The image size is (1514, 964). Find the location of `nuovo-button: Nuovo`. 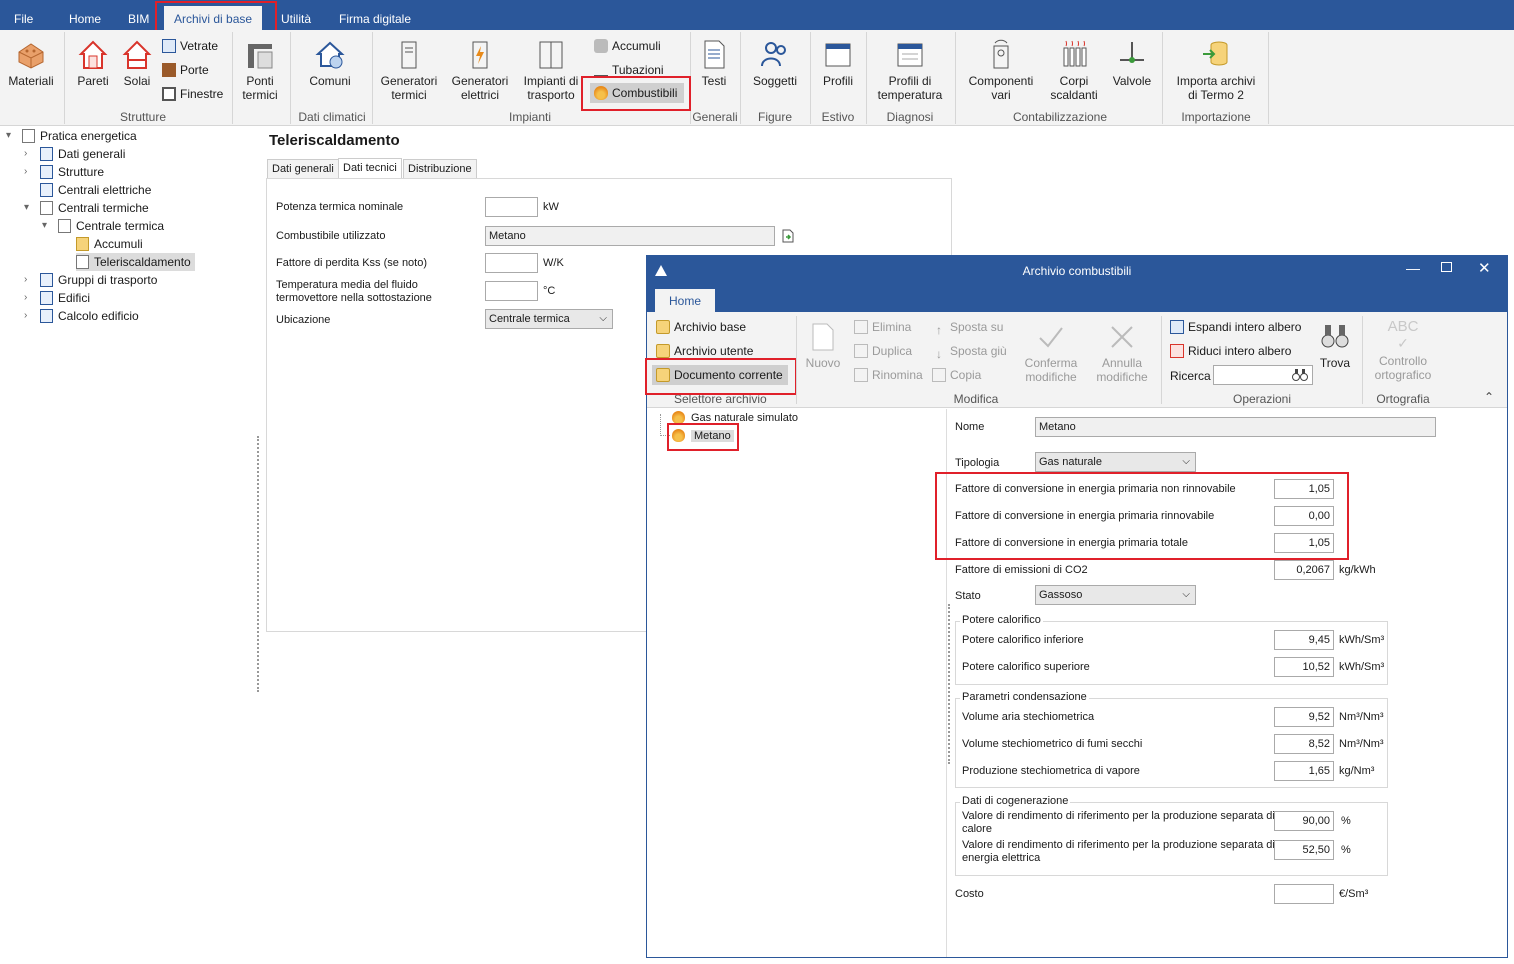

nuovo-button: Nuovo is located at coordinates (823, 346).